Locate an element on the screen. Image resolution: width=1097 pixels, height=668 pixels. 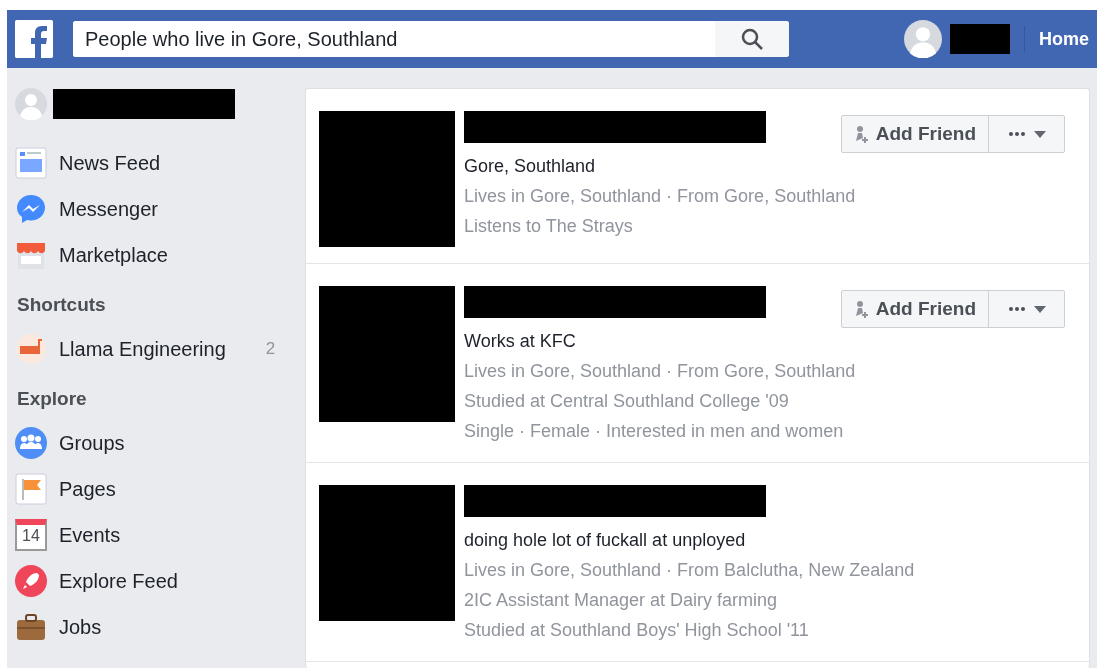
sidebar-link: News Feed is located at coordinates (110, 163).